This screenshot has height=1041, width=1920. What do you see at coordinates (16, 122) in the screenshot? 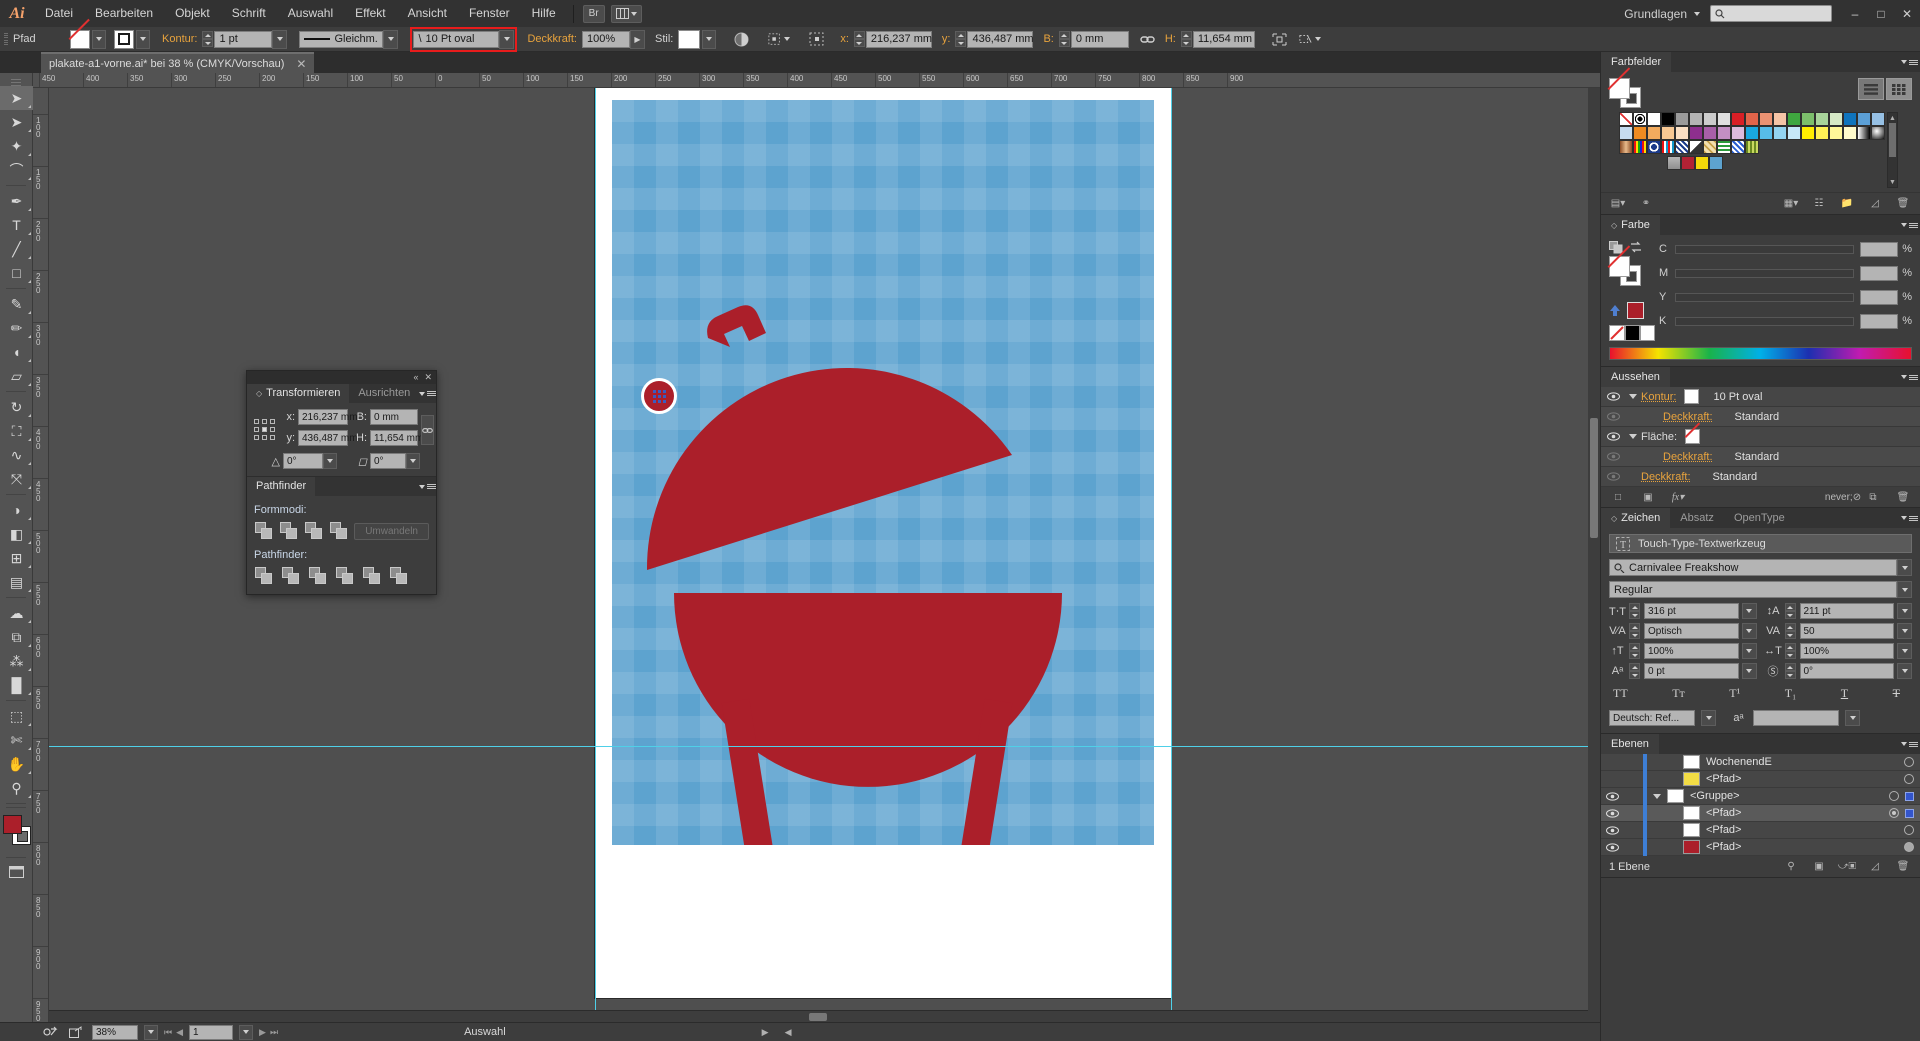
I see `direct-selection-tool: ➤` at bounding box center [16, 122].